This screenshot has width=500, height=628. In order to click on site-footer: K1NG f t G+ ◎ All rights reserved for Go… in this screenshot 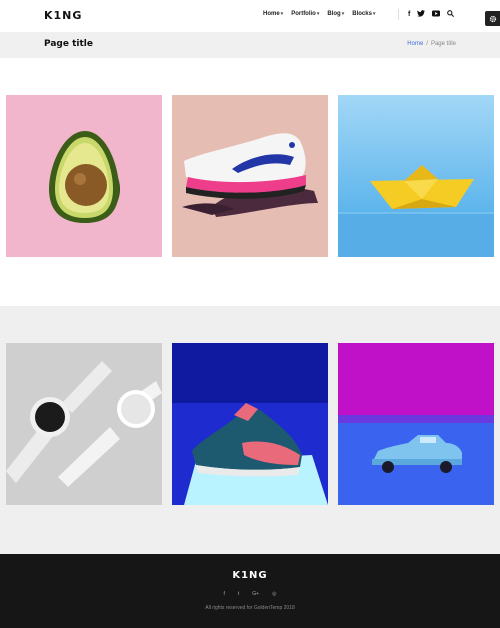, I will do `click(250, 591)`.